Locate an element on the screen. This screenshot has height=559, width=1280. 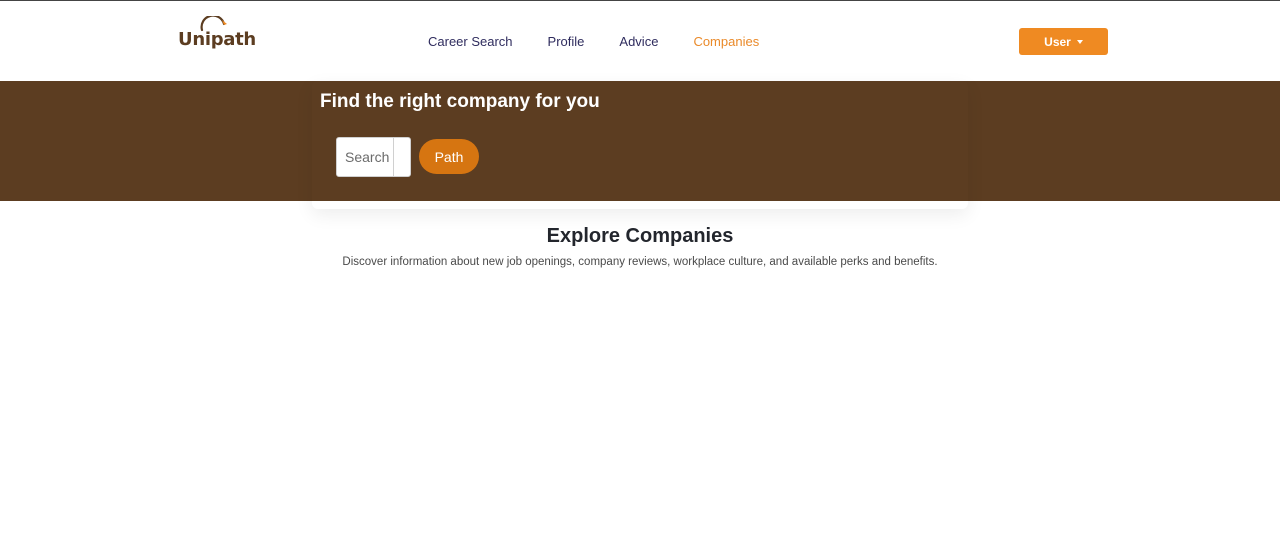
path-button: Path is located at coordinates (449, 156).